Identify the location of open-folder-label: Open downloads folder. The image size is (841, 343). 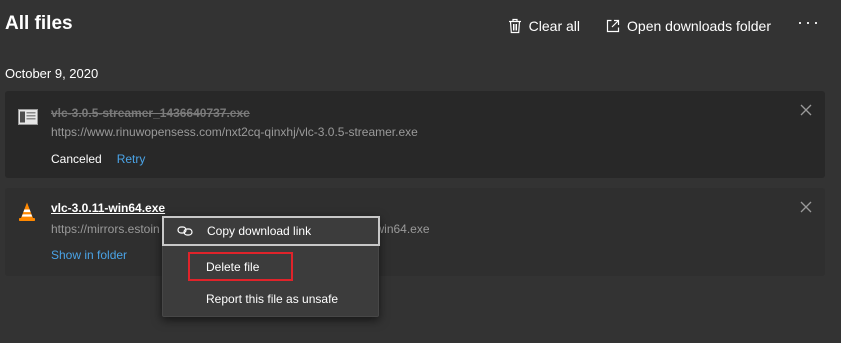
(699, 26).